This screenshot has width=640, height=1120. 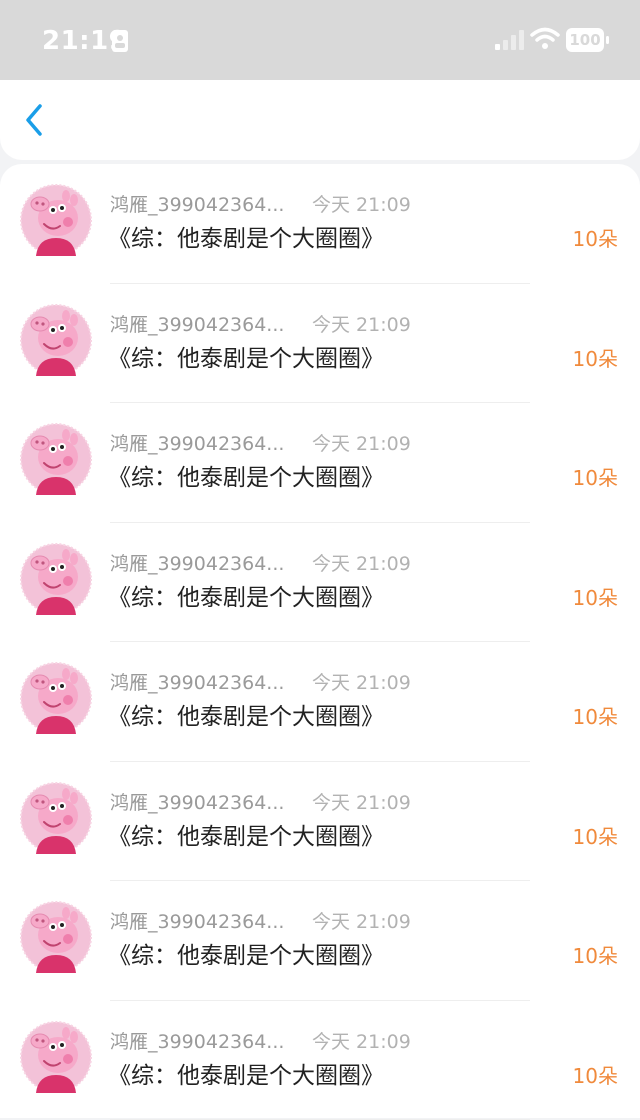 I want to click on back-button, so click(x=36, y=120).